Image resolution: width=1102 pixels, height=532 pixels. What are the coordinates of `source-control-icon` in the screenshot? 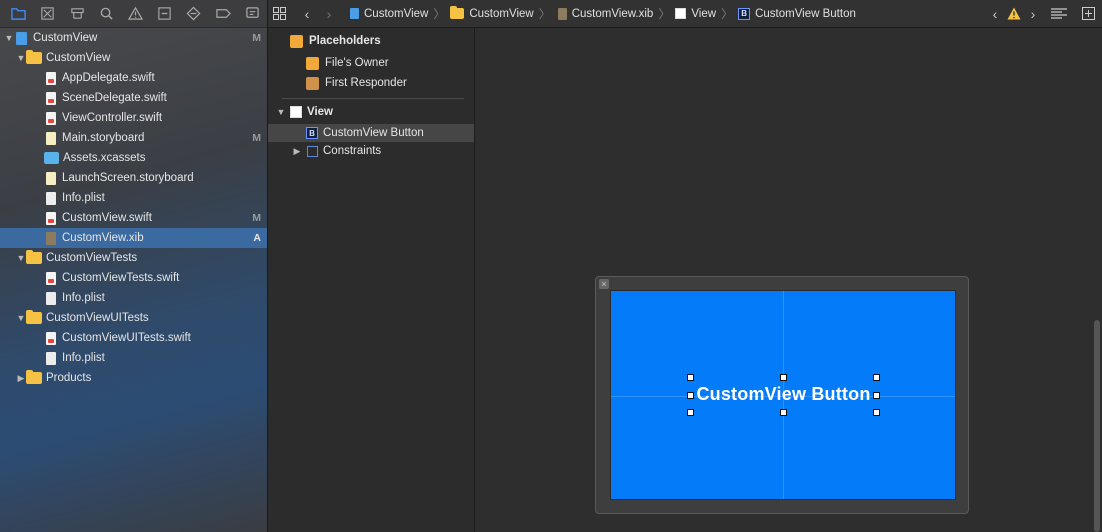 It's located at (47, 13).